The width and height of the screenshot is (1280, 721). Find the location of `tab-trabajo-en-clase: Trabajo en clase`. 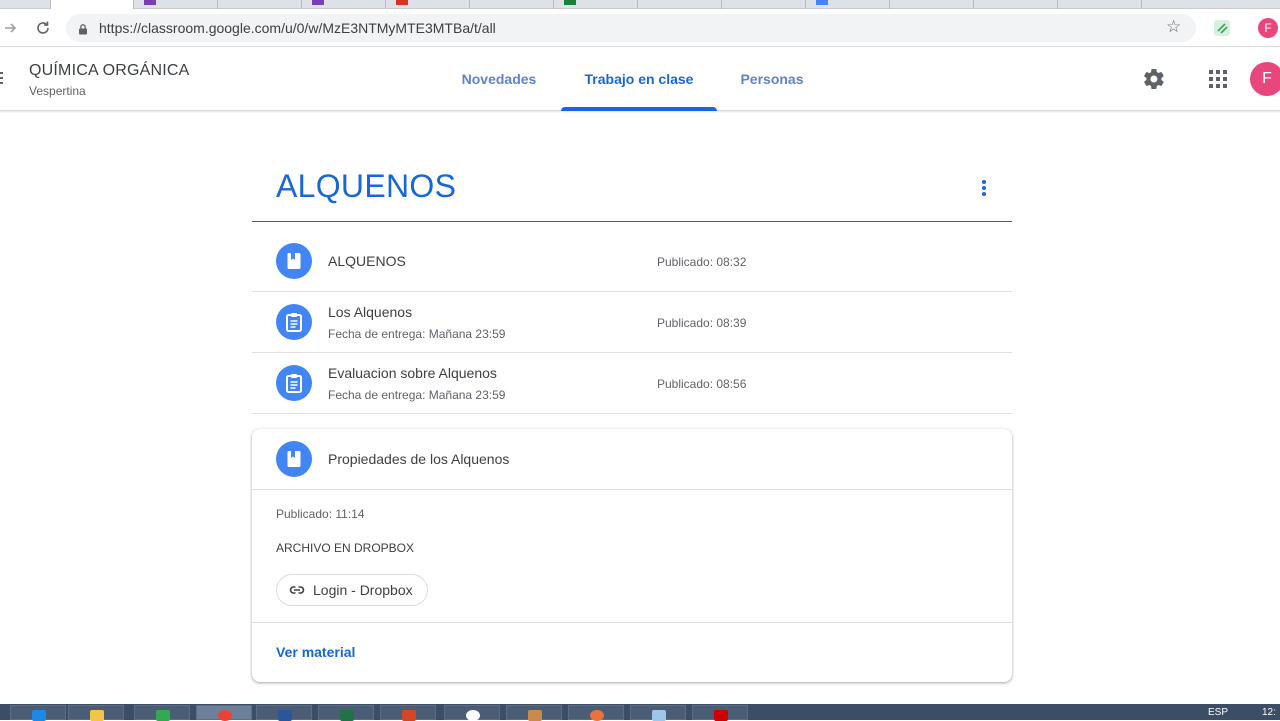

tab-trabajo-en-clase: Trabajo en clase is located at coordinates (639, 79).